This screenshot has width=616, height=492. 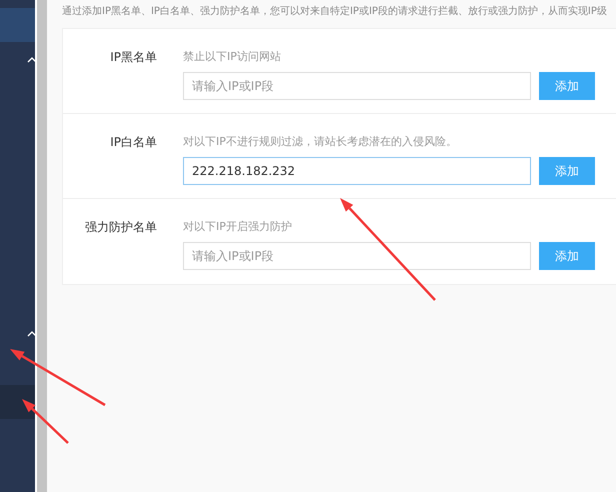 What do you see at coordinates (357, 171) in the screenshot?
I see `ip-input-field: 222.218.182.232` at bounding box center [357, 171].